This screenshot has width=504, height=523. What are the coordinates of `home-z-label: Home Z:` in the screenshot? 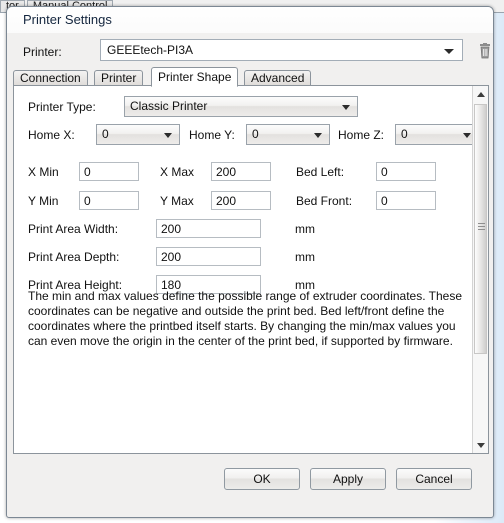 It's located at (361, 135).